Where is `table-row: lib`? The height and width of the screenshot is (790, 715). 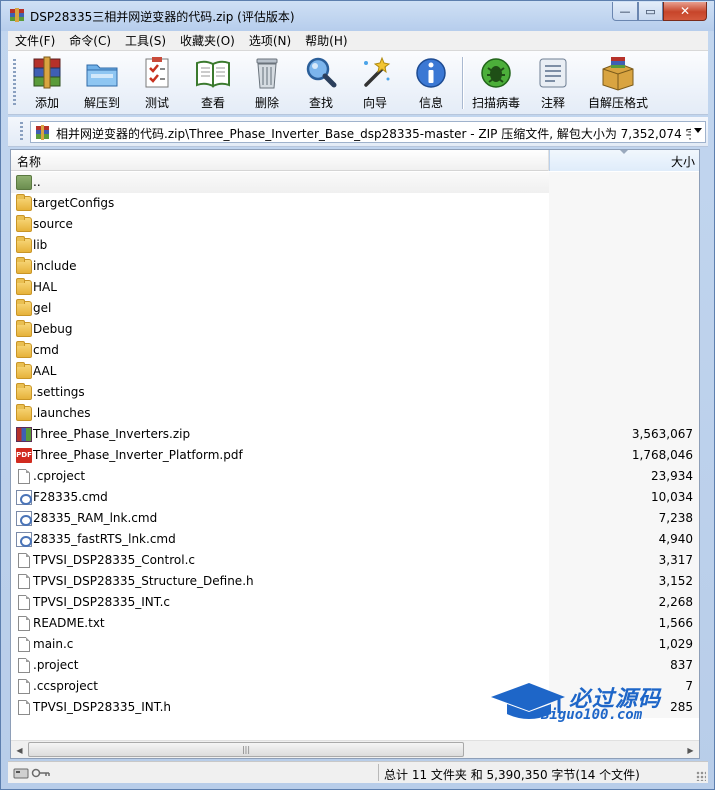 table-row: lib is located at coordinates (355, 245).